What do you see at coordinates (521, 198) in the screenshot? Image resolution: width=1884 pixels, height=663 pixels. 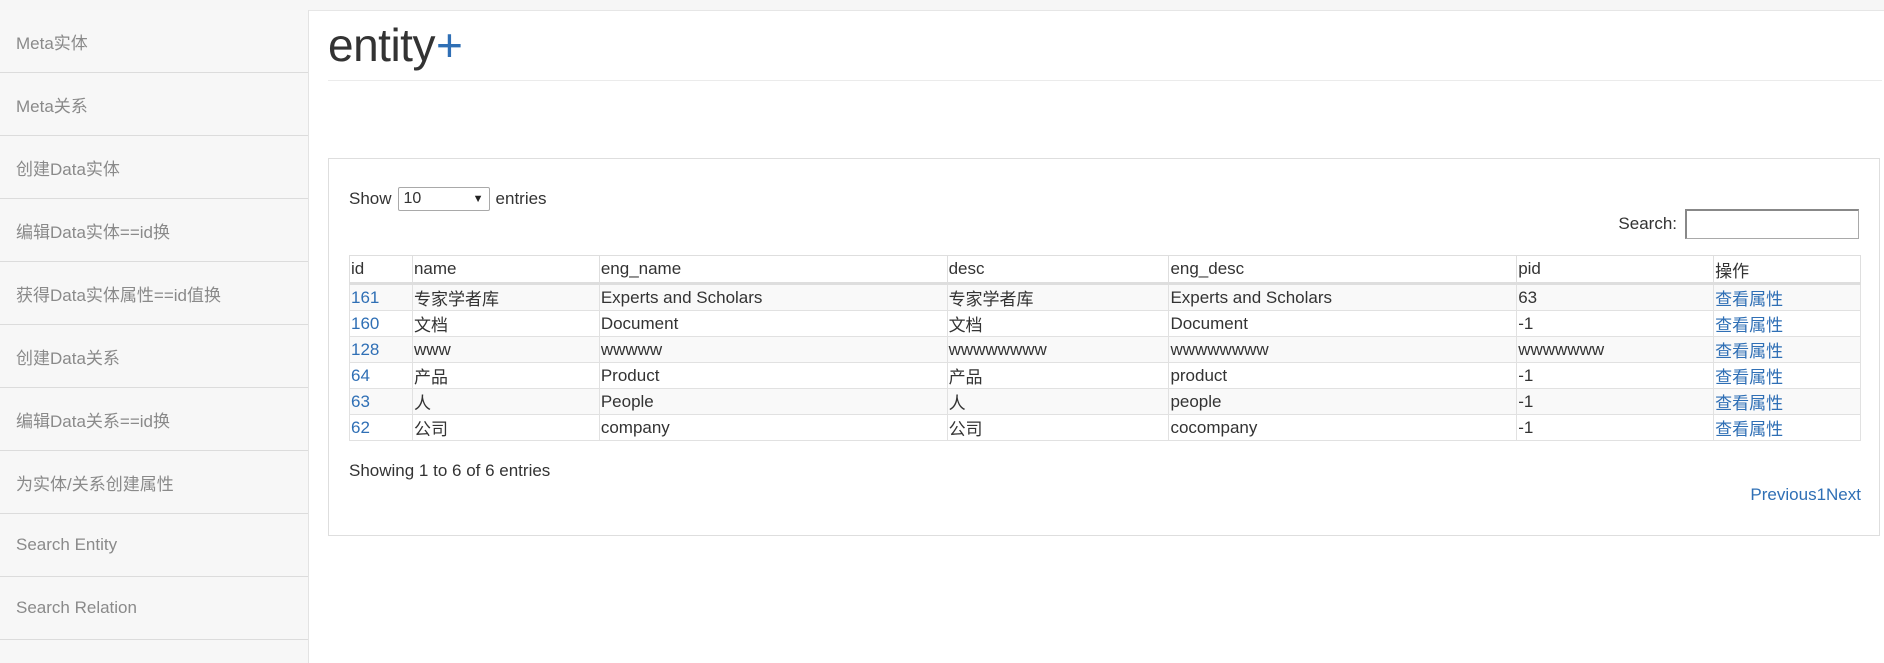 I see `entries-label: entries` at bounding box center [521, 198].